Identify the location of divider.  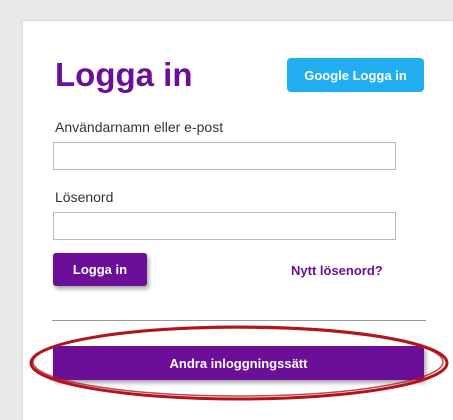
(239, 320).